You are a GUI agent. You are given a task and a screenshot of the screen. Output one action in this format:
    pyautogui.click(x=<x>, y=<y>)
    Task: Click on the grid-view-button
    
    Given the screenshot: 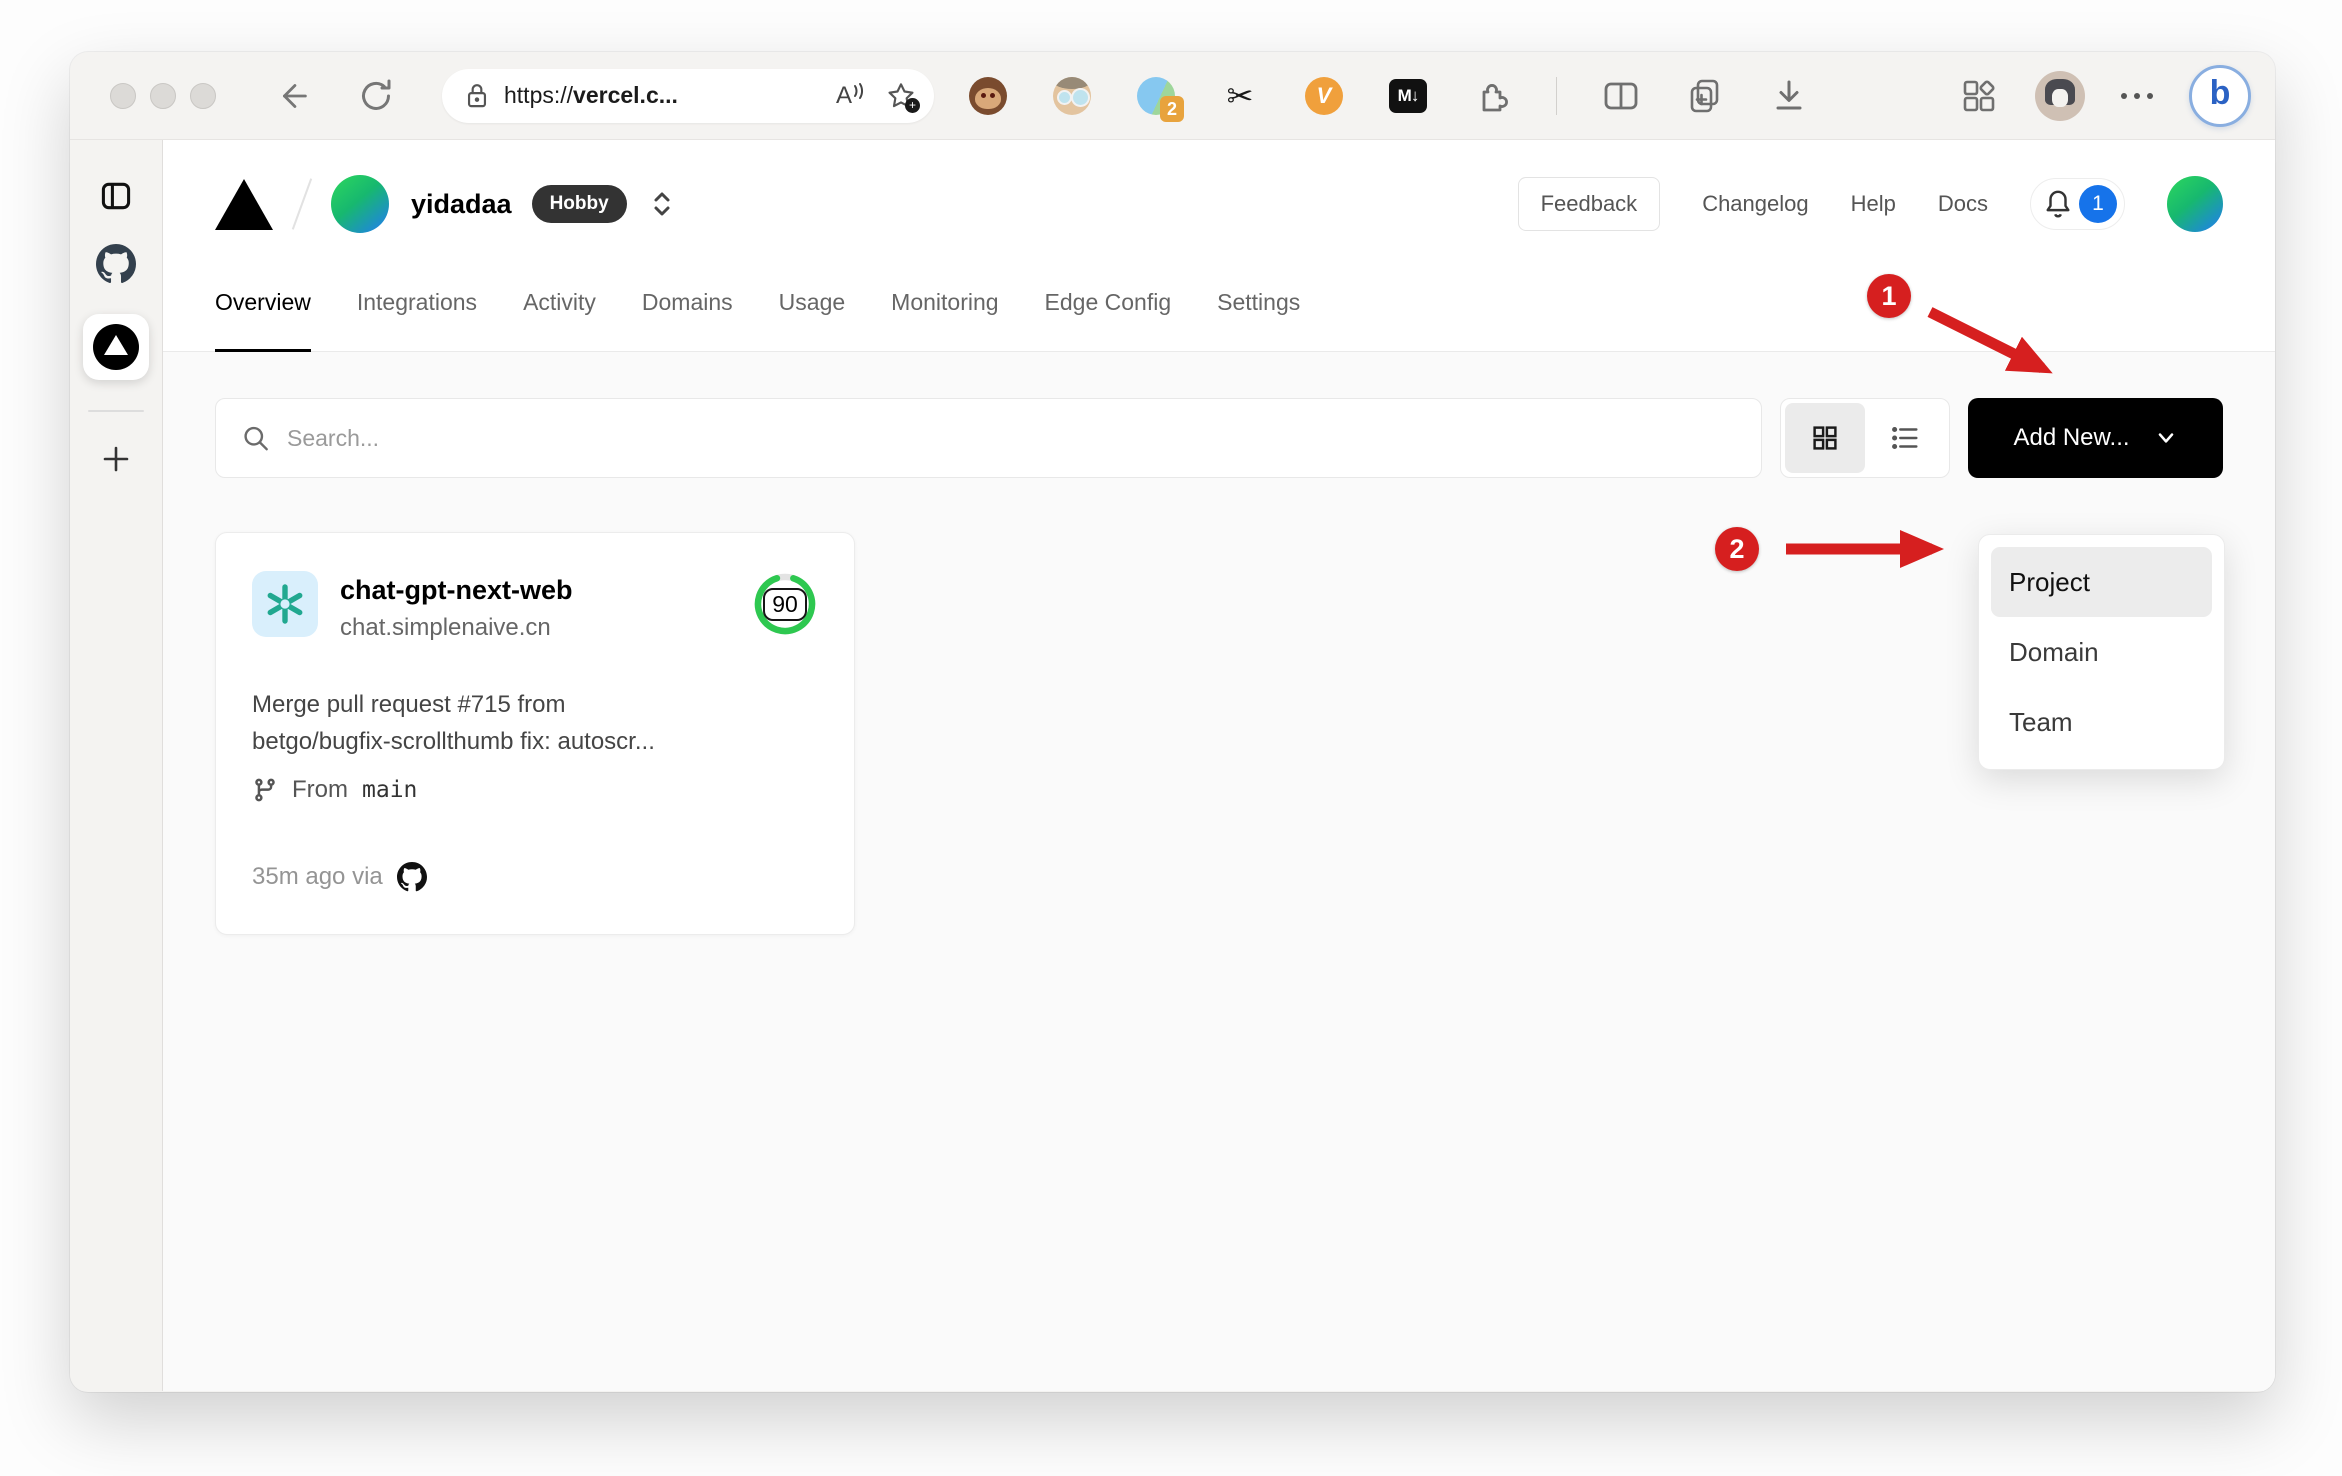 What is the action you would take?
    pyautogui.click(x=1825, y=438)
    